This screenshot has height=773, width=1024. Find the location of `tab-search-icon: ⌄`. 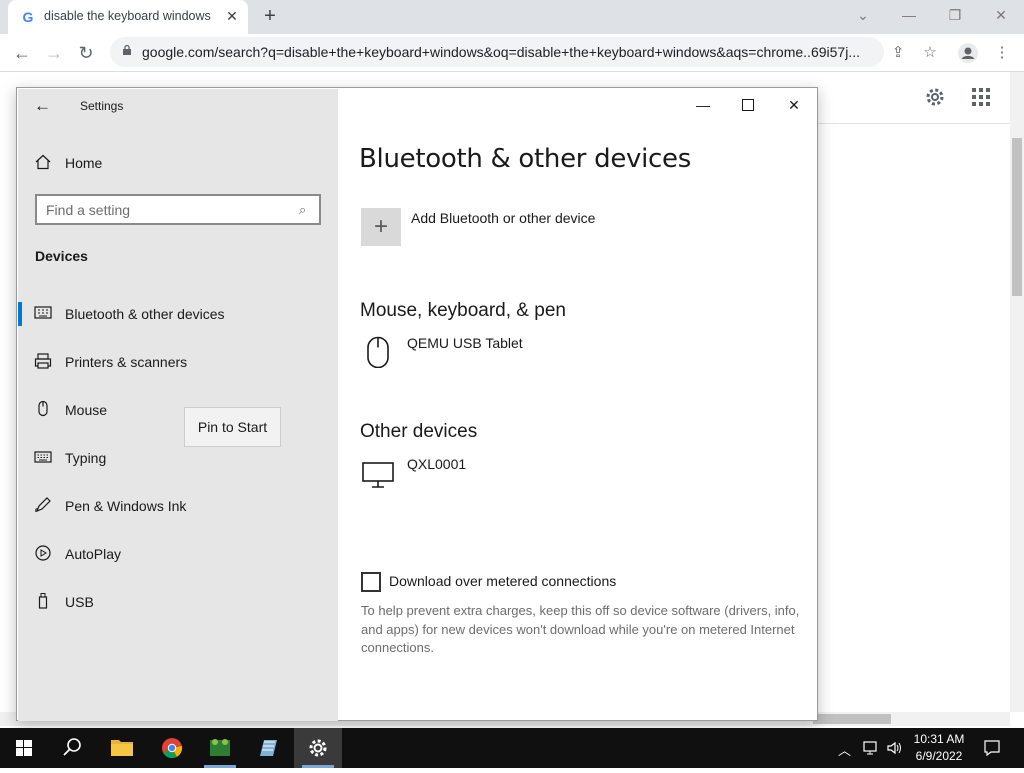

tab-search-icon: ⌄ is located at coordinates (863, 15).